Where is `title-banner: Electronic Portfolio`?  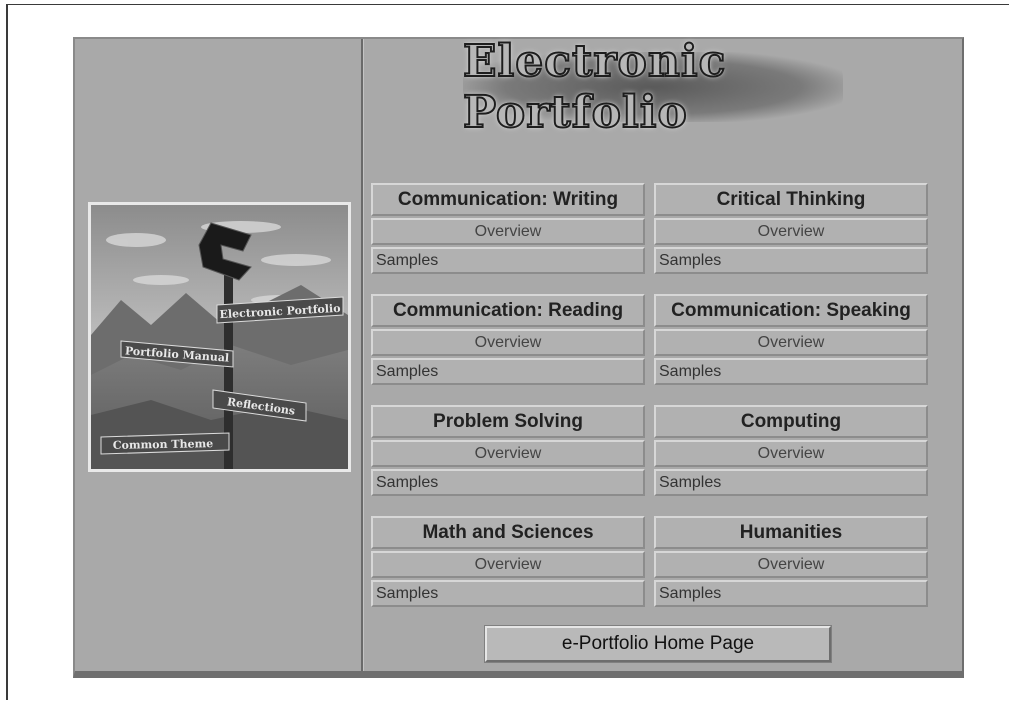 title-banner: Electronic Portfolio is located at coordinates (652, 87).